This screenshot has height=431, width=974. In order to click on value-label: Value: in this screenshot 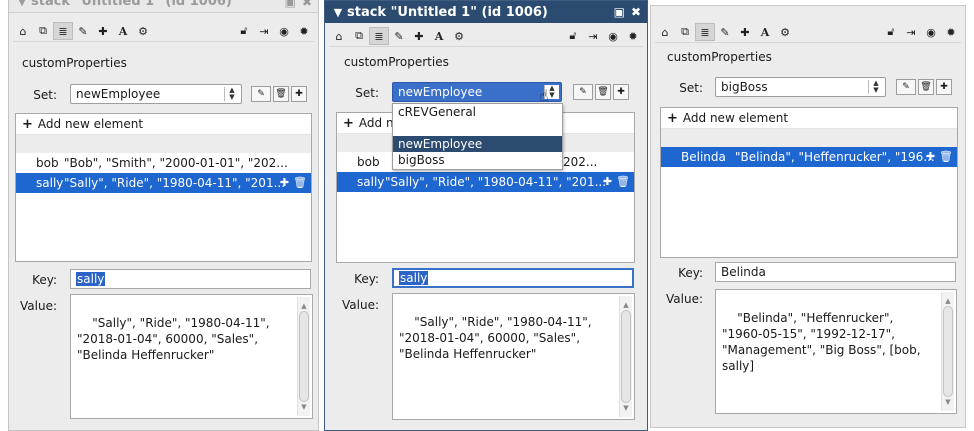, I will do `click(360, 305)`.